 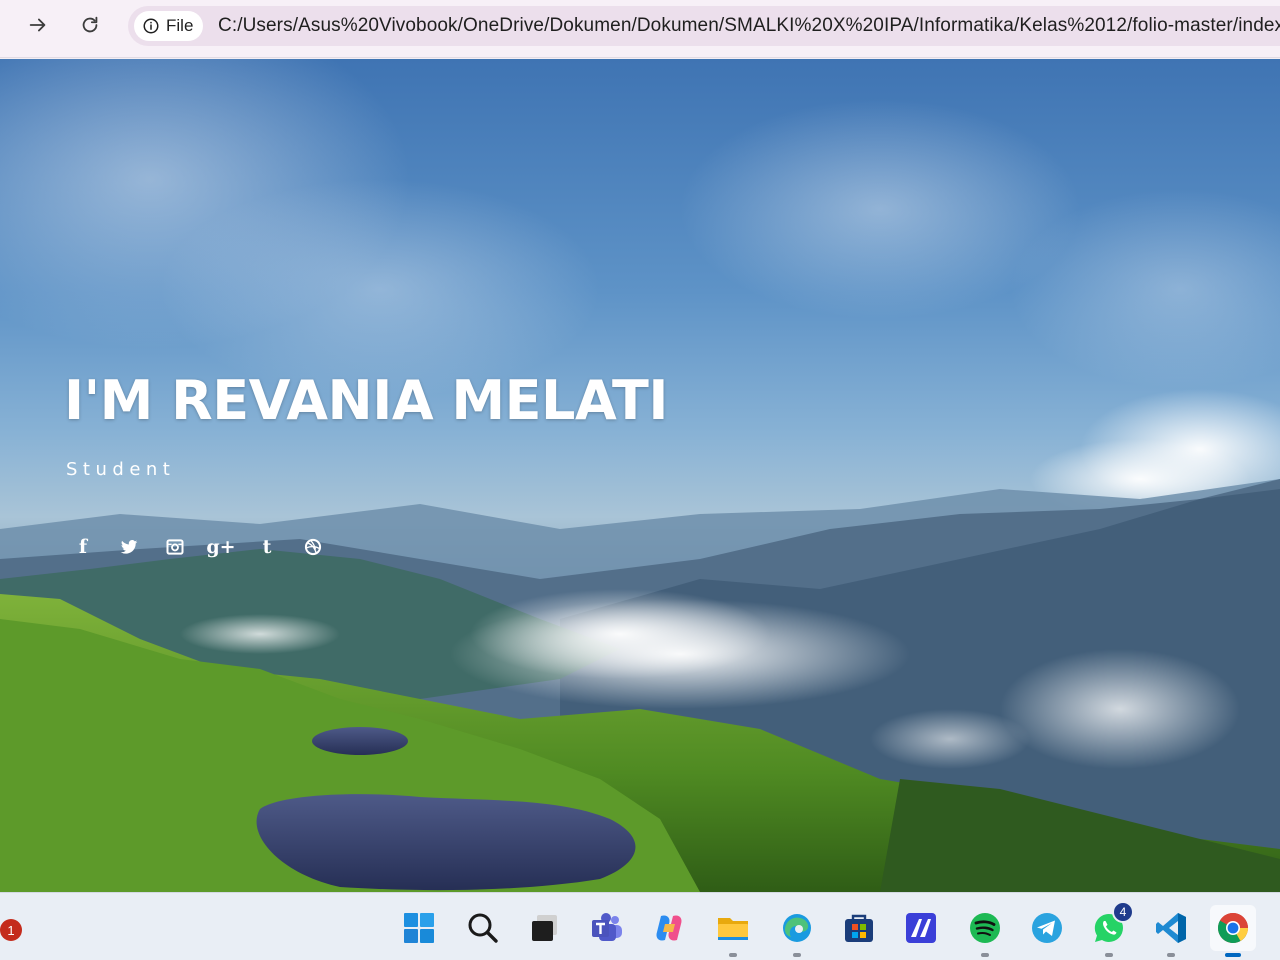 I want to click on facebook-glyph: f, so click(x=83, y=547).